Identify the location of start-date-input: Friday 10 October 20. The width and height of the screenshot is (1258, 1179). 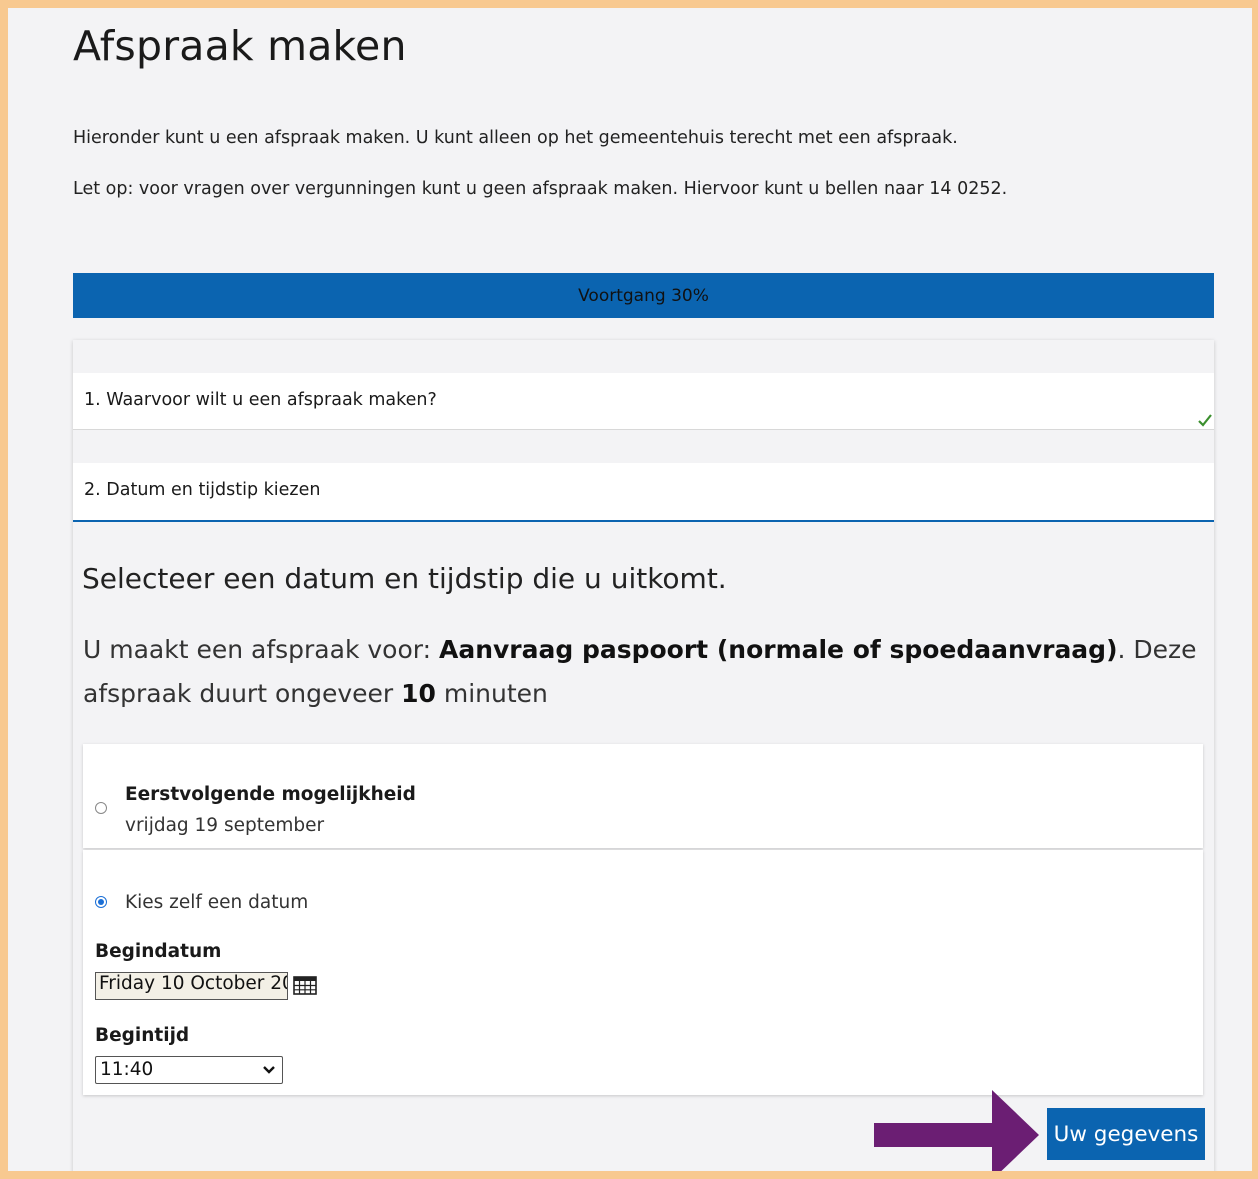
(191, 986).